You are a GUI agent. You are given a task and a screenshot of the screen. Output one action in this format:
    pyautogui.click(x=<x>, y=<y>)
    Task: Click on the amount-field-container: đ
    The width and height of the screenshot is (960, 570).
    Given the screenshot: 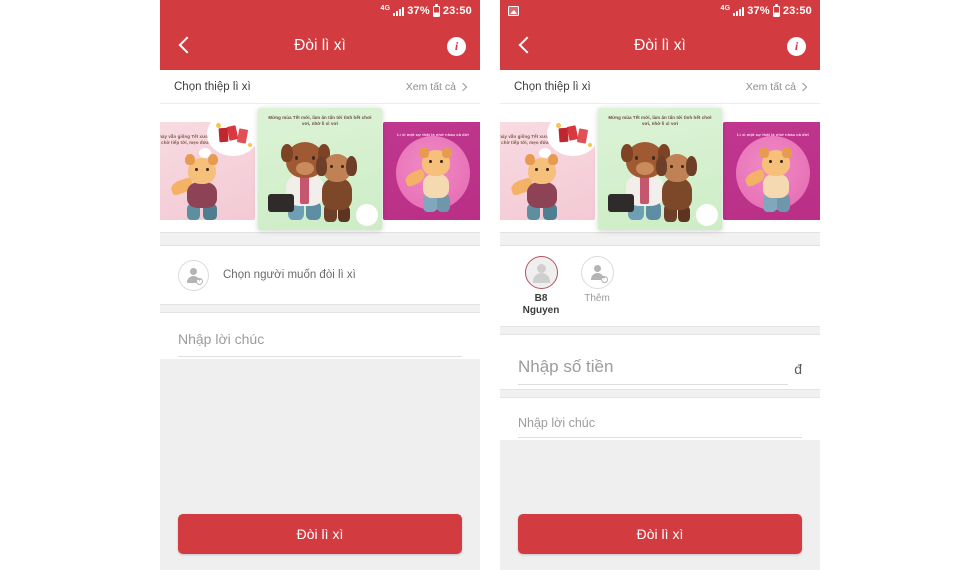 What is the action you would take?
    pyautogui.click(x=660, y=362)
    